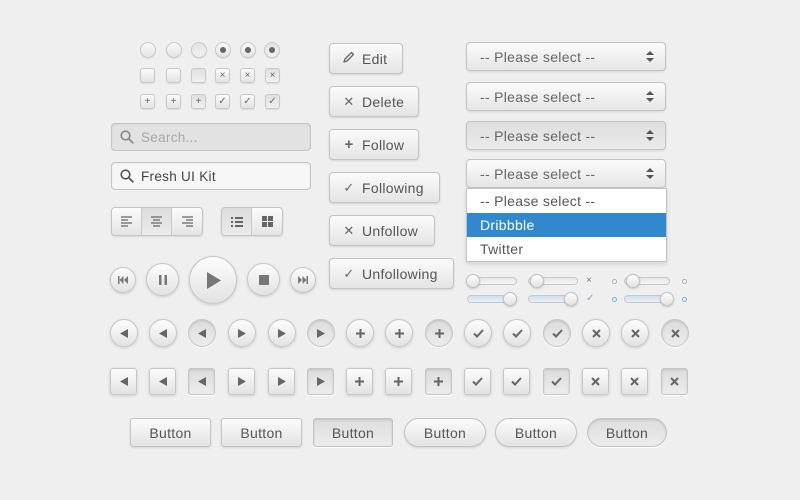 Image resolution: width=800 pixels, height=500 pixels. What do you see at coordinates (684, 281) in the screenshot?
I see `slider-max-dot` at bounding box center [684, 281].